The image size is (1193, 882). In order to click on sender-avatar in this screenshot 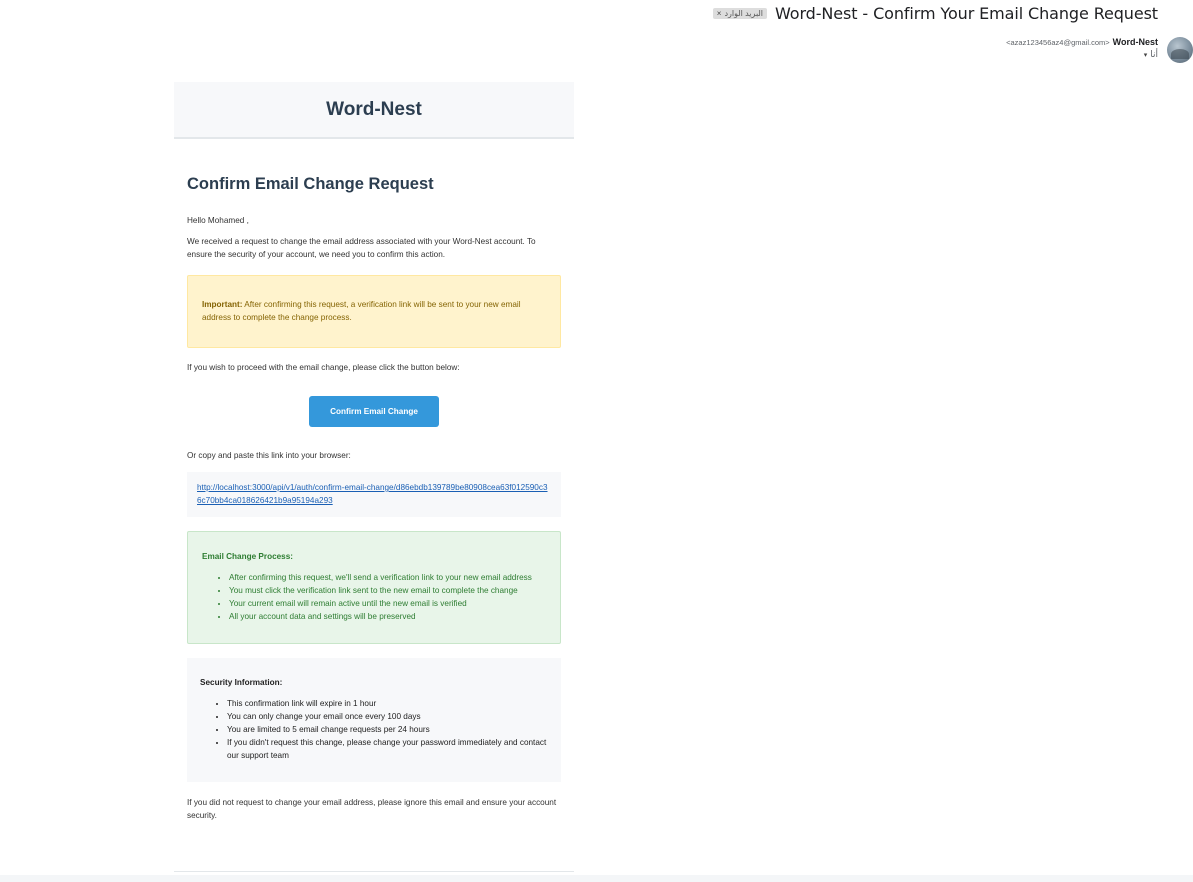, I will do `click(1180, 50)`.